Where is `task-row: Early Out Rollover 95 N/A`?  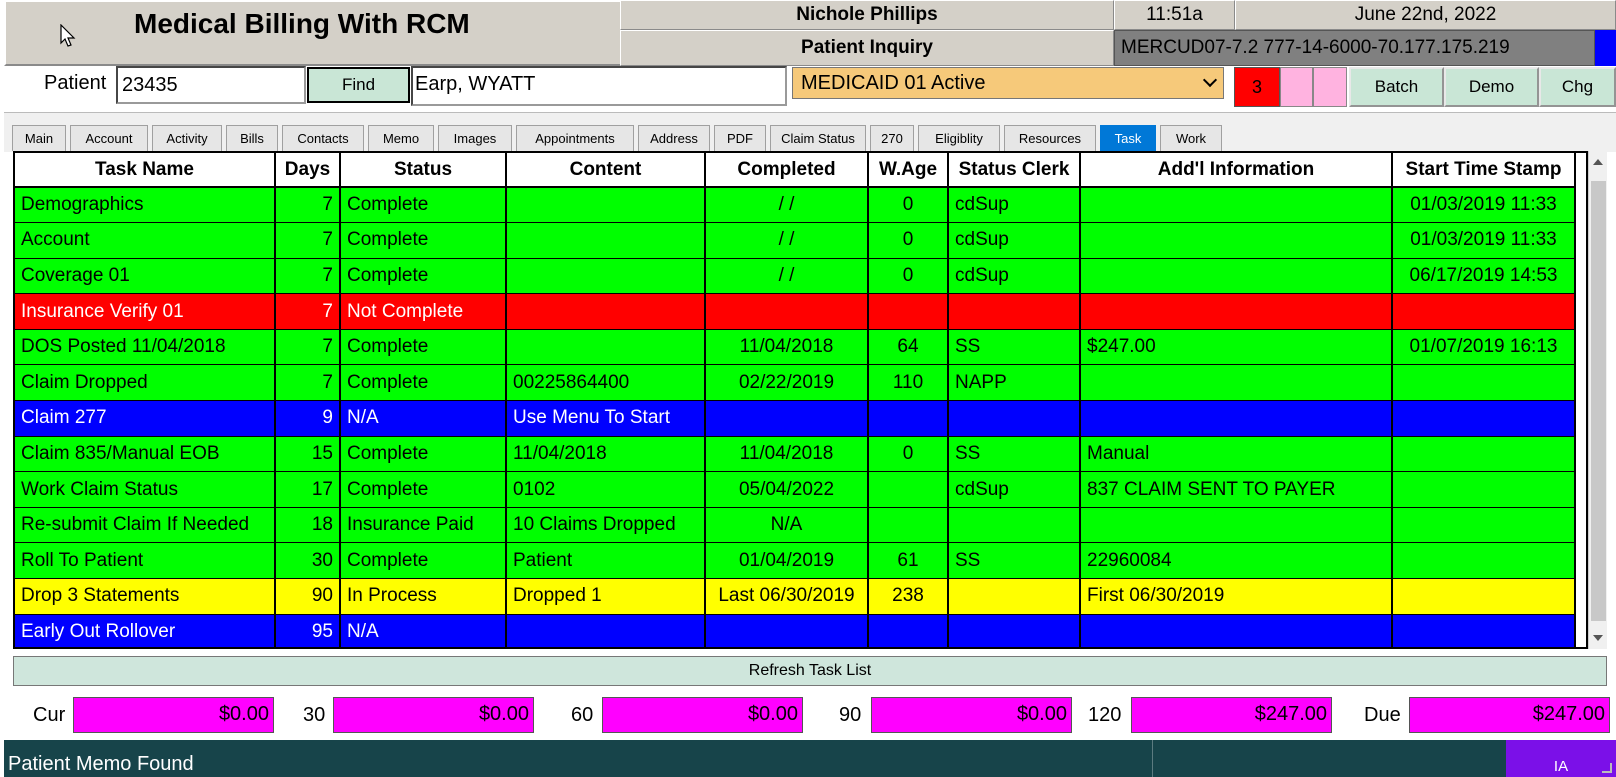
task-row: Early Out Rollover 95 N/A is located at coordinates (795, 630).